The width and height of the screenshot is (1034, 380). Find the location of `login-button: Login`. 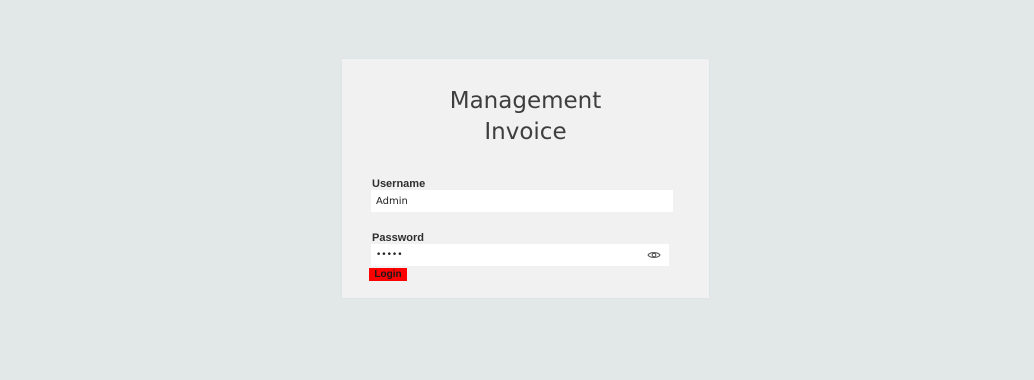

login-button: Login is located at coordinates (388, 274).